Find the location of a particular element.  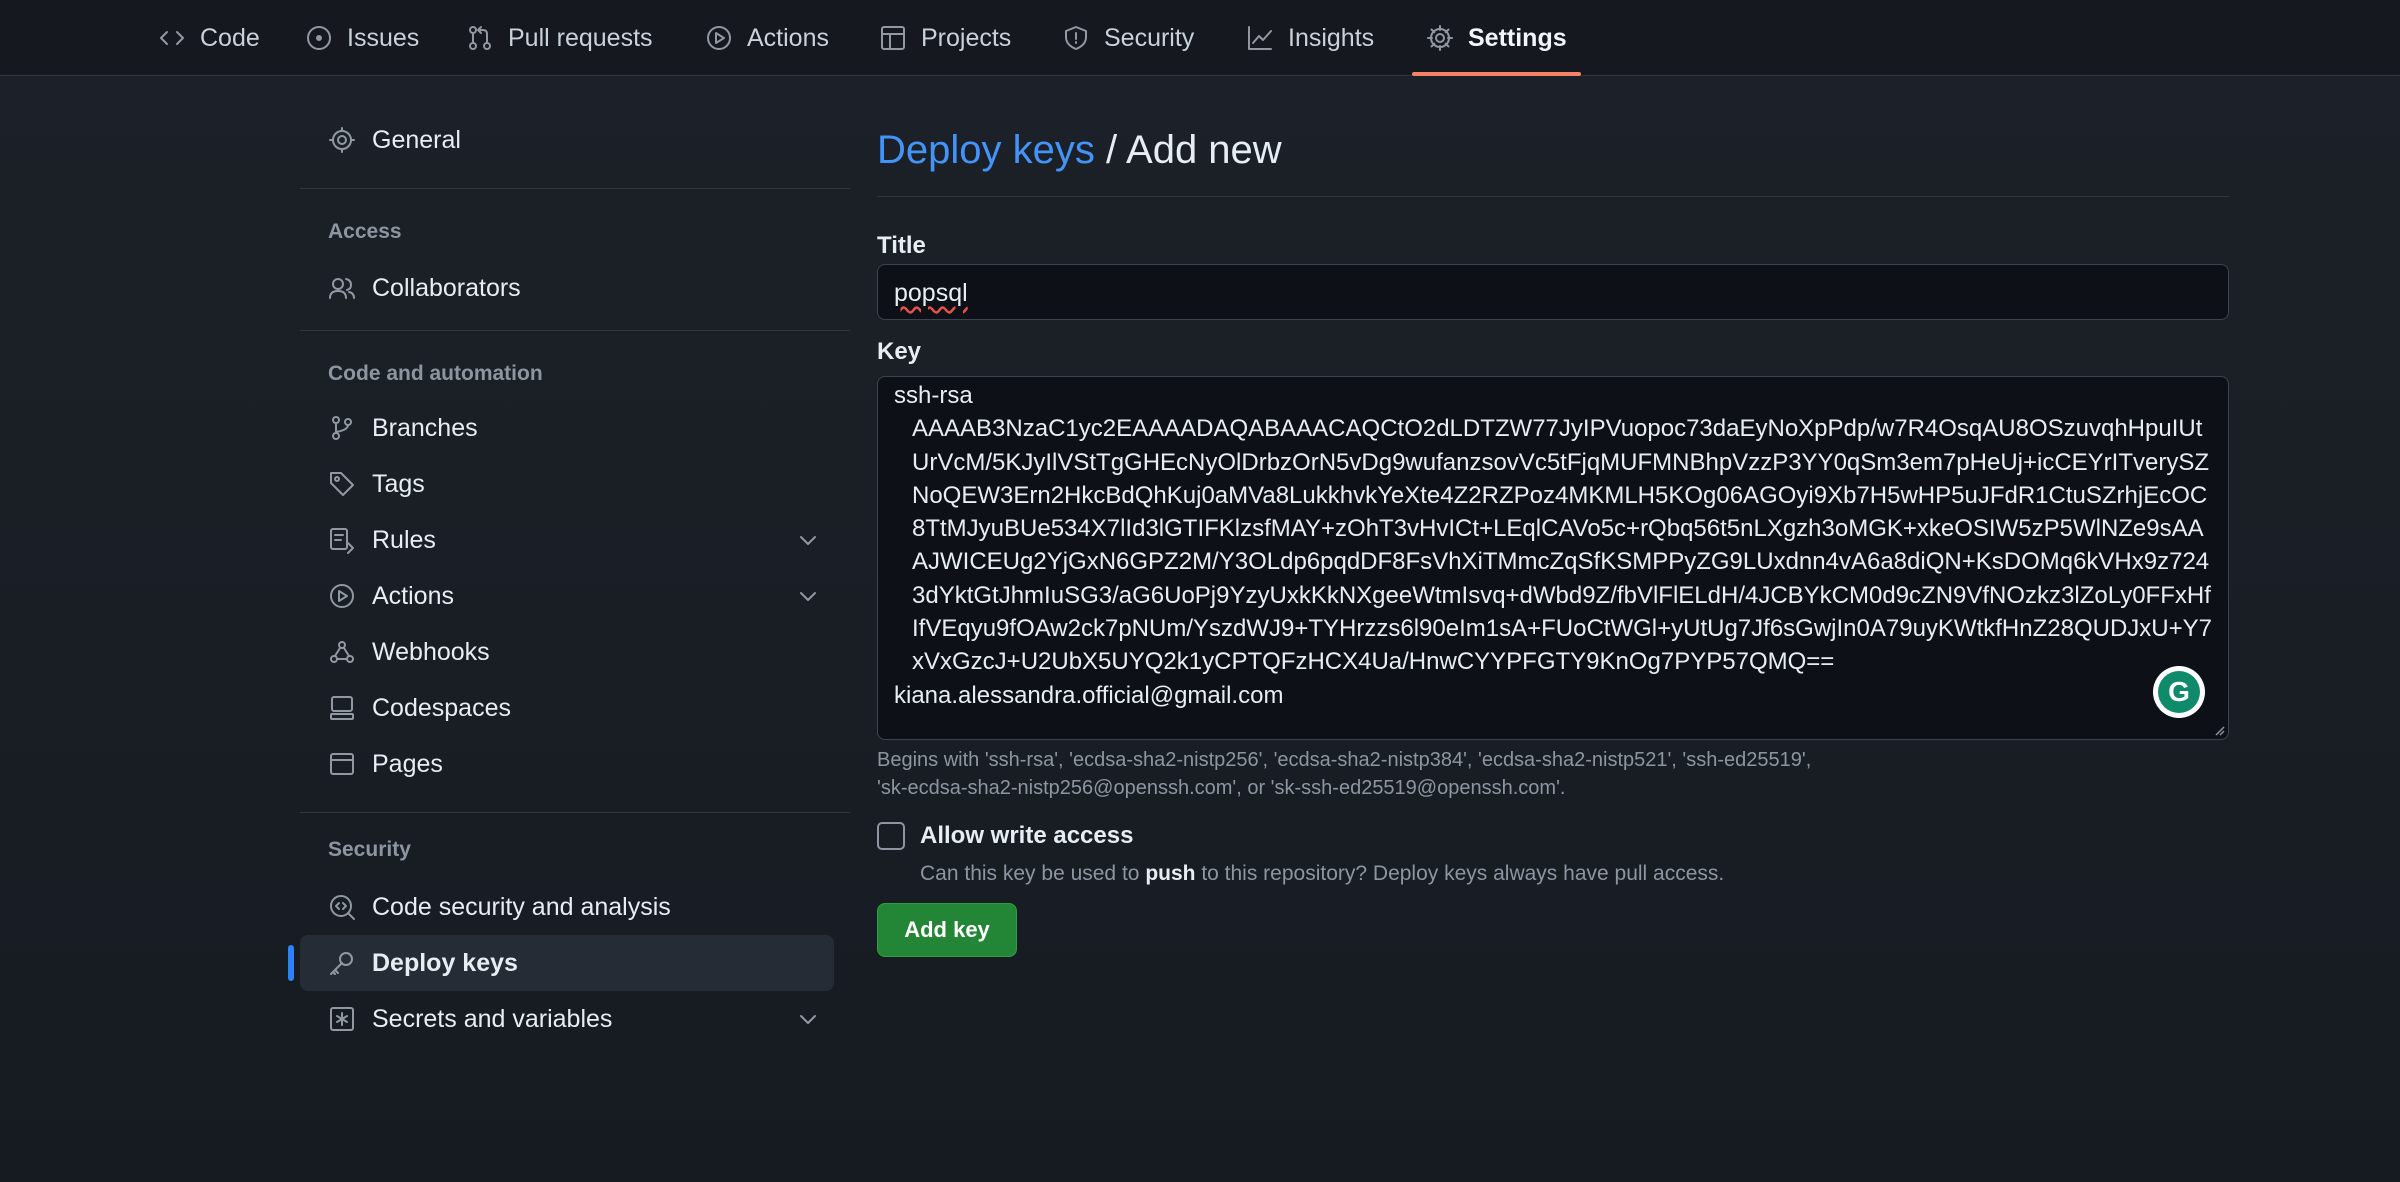

pull-request-icon is located at coordinates (480, 38).